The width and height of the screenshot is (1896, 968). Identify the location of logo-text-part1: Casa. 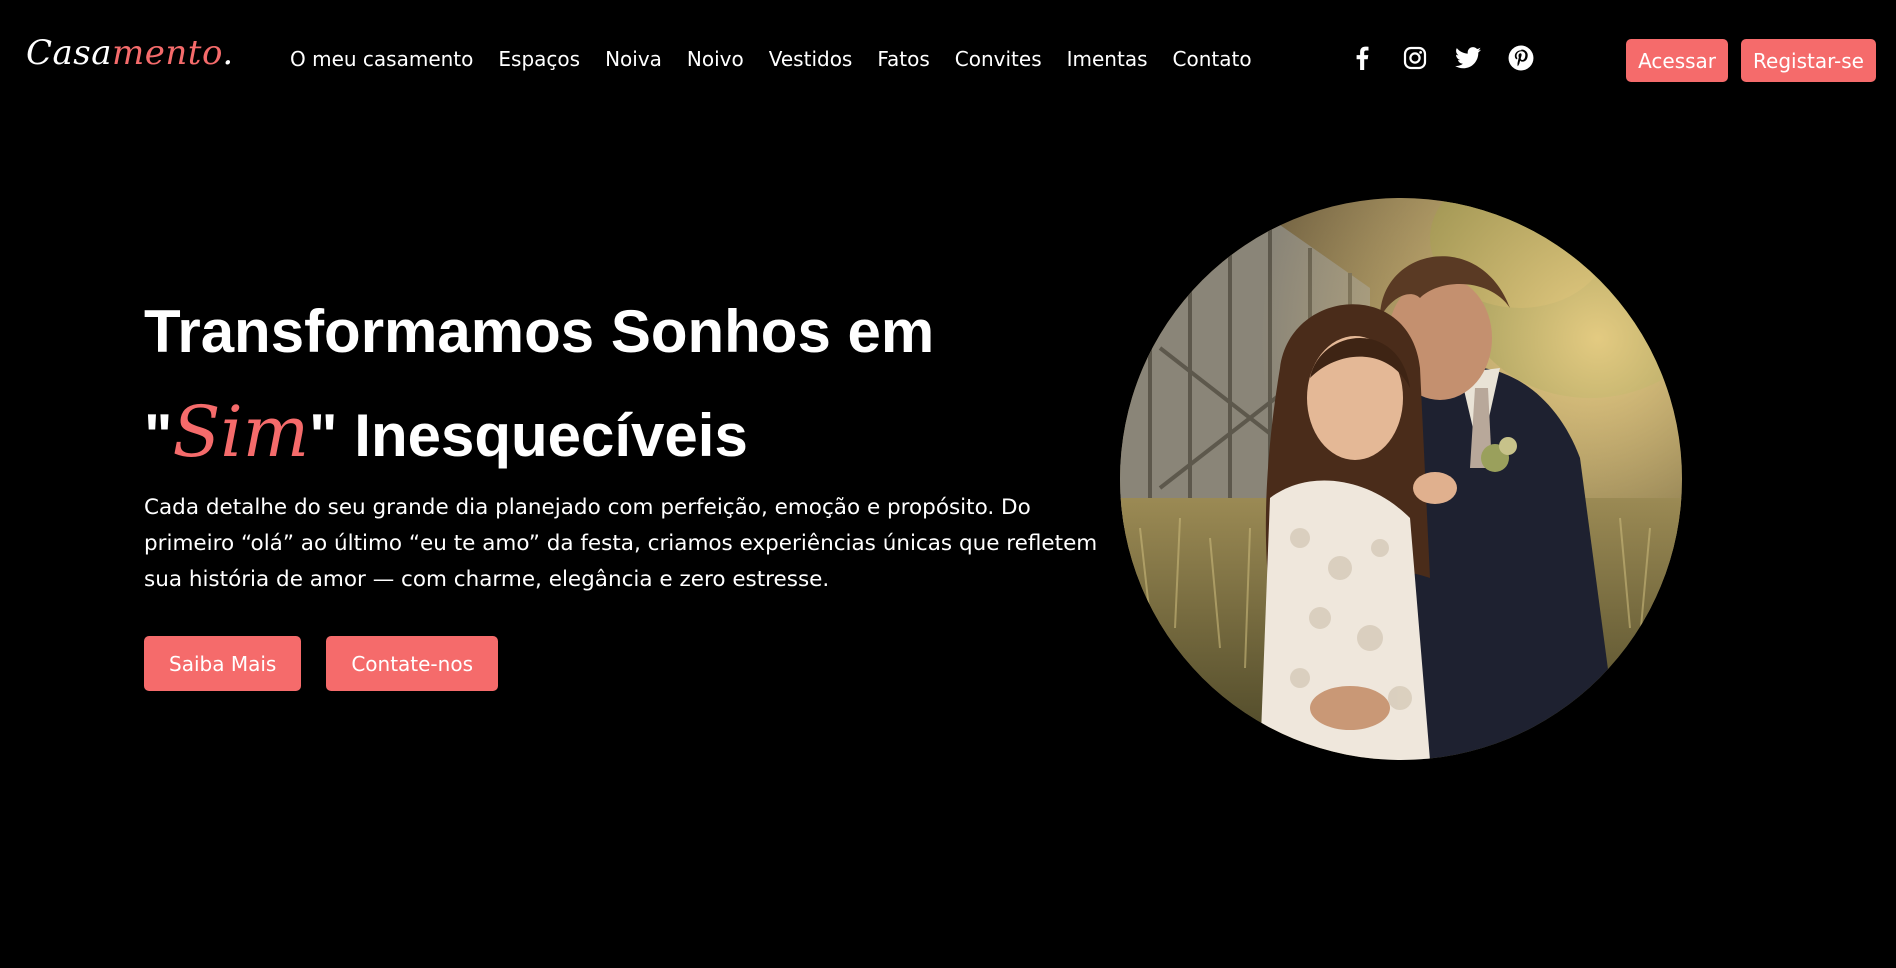
(69, 53).